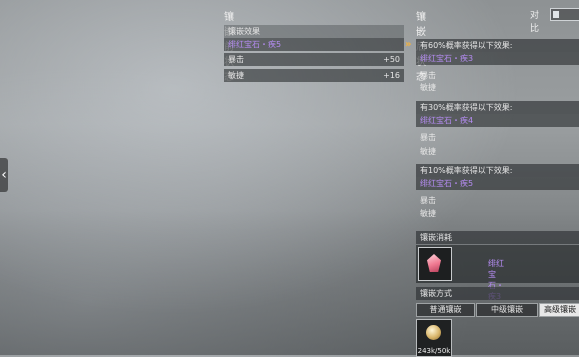 The height and width of the screenshot is (357, 579). Describe the element at coordinates (497, 45) in the screenshot. I see `outcome-header: 有60%概率获得以下效果:` at that location.